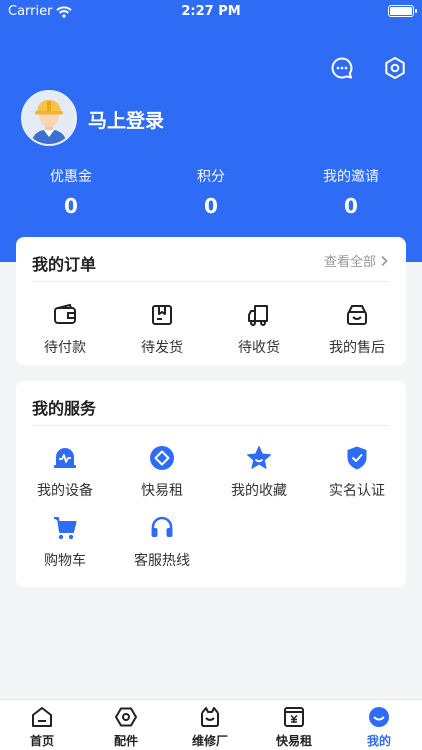 This screenshot has height=750, width=422. Describe the element at coordinates (162, 315) in the screenshot. I see `package-icon` at that location.